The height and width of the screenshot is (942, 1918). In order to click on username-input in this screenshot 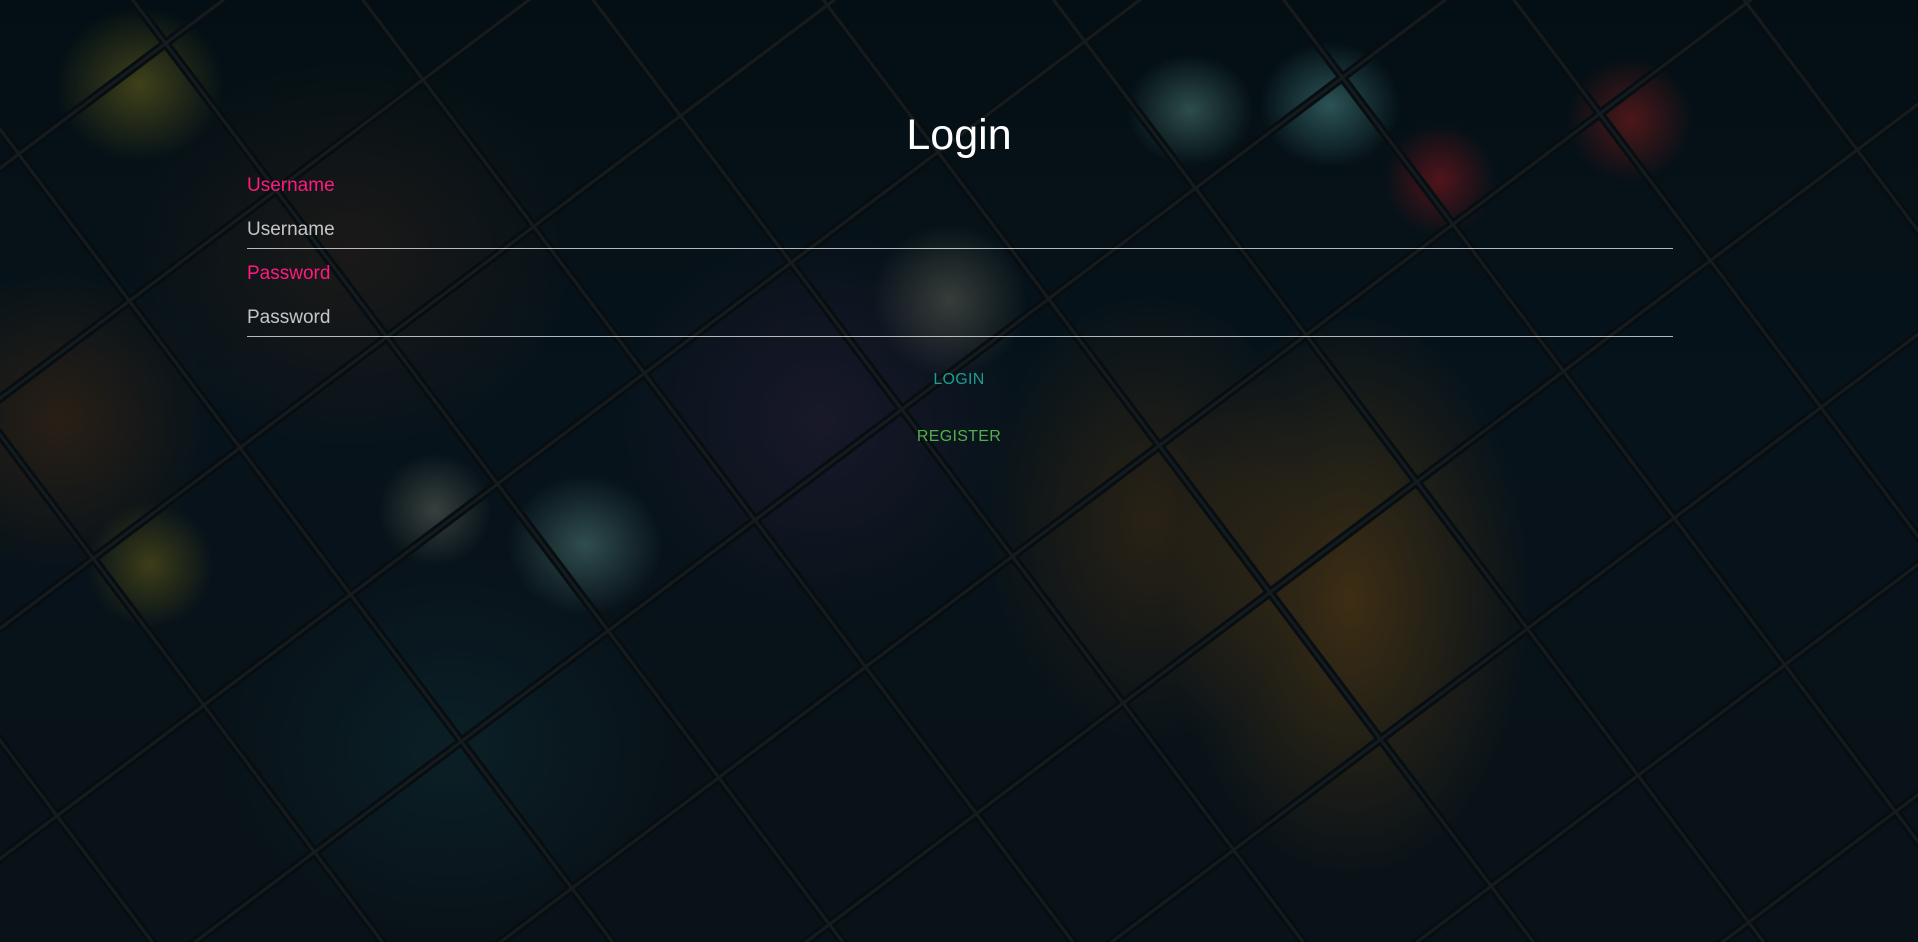, I will do `click(960, 230)`.